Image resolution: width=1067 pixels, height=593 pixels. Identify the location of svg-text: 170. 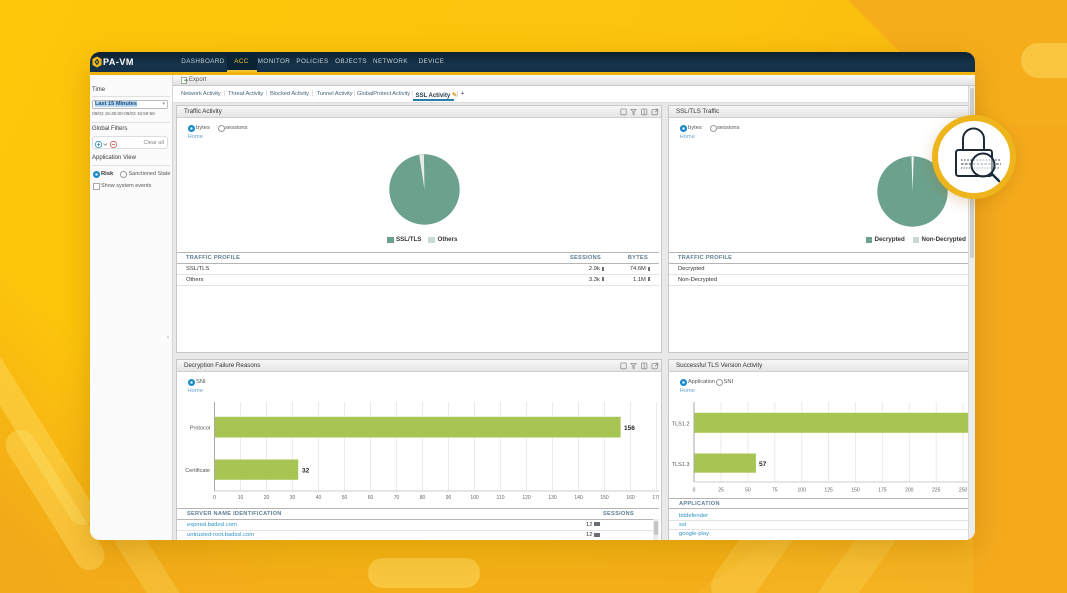
(655, 498).